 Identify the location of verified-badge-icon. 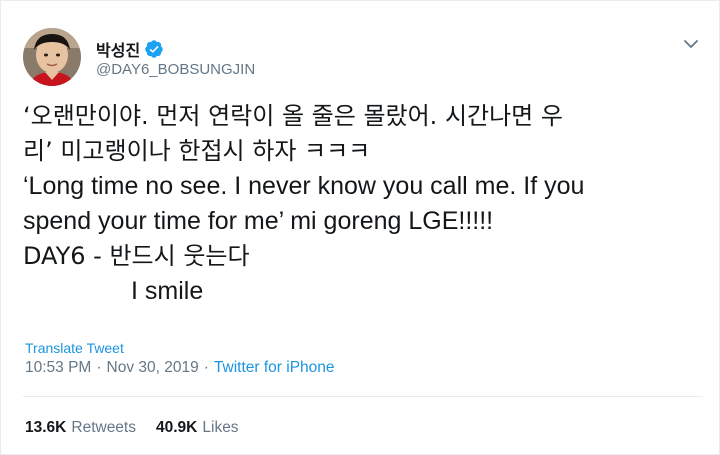
(154, 49).